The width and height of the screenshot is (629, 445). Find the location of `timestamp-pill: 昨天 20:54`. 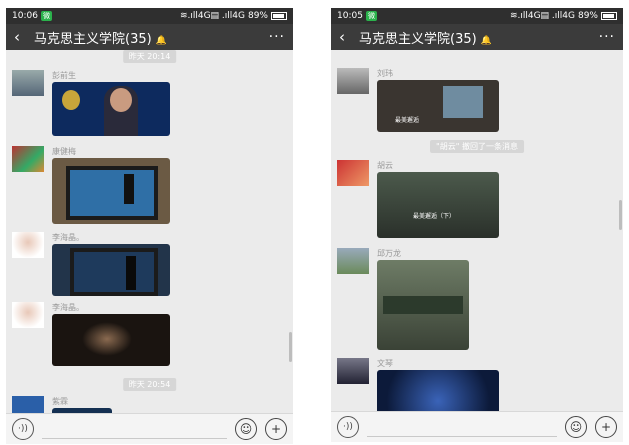

timestamp-pill: 昨天 20:54 is located at coordinates (149, 384).